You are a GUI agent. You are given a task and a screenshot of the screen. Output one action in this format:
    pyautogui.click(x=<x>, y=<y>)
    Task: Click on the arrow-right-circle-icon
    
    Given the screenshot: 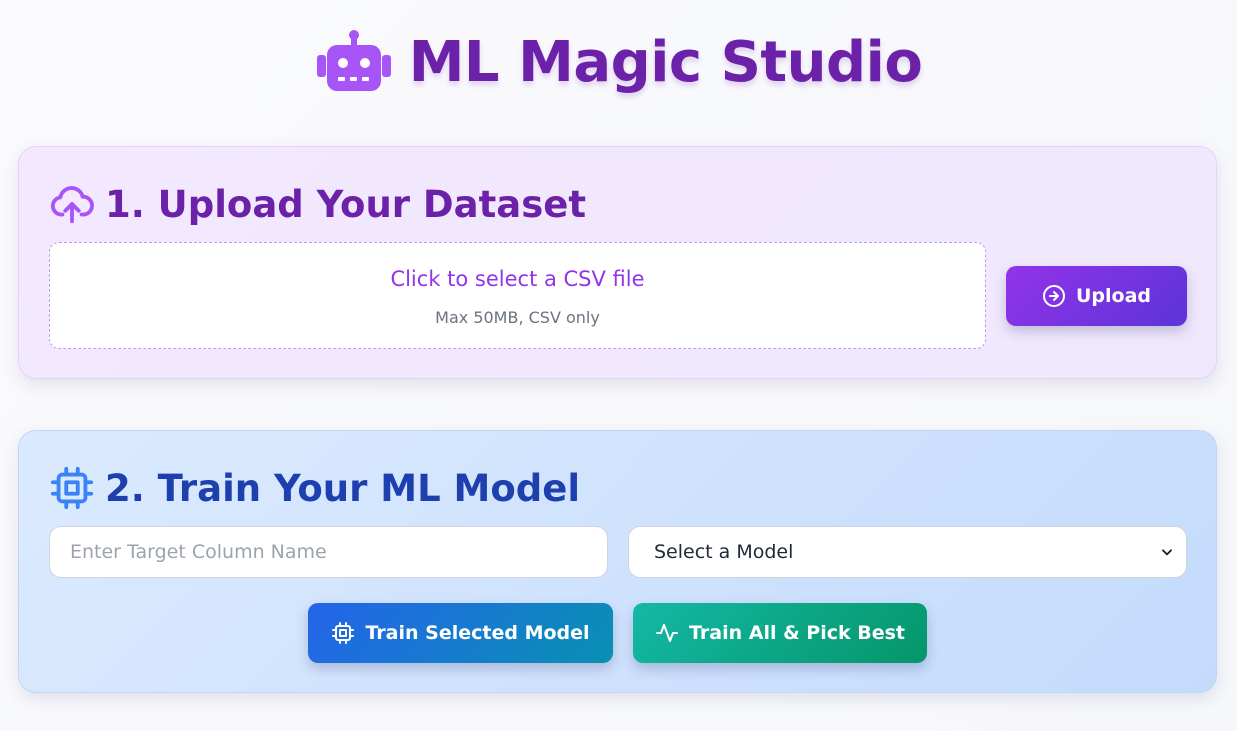 What is the action you would take?
    pyautogui.click(x=1053, y=296)
    